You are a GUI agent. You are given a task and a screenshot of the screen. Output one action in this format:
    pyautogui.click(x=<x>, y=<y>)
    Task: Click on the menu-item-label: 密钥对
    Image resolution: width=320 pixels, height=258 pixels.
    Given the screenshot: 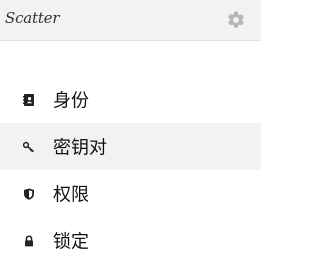 What is the action you would take?
    pyautogui.click(x=80, y=147)
    